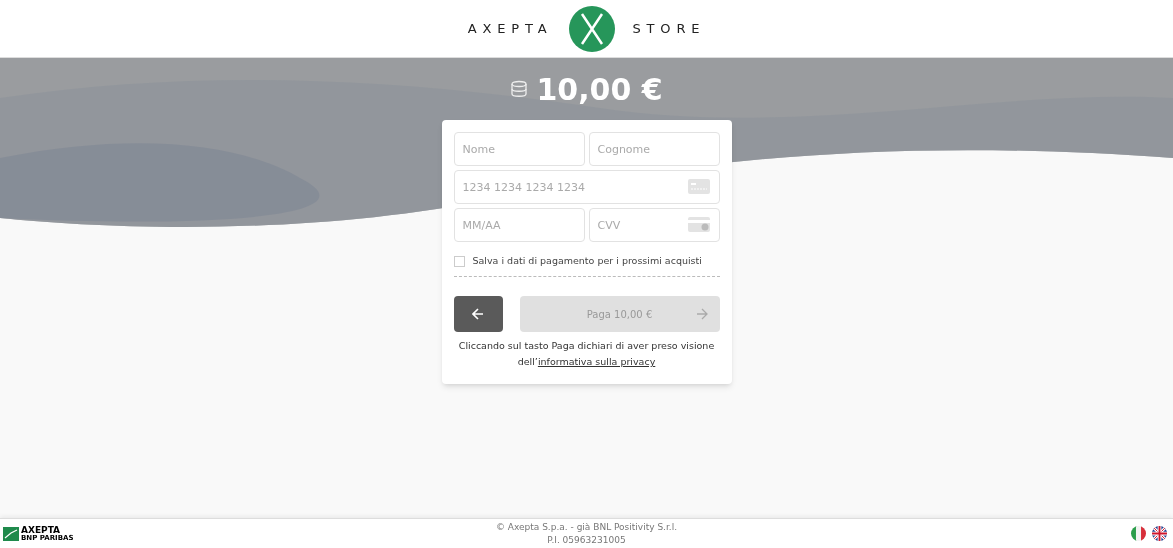  Describe the element at coordinates (519, 89) in the screenshot. I see `coins-icon` at that location.